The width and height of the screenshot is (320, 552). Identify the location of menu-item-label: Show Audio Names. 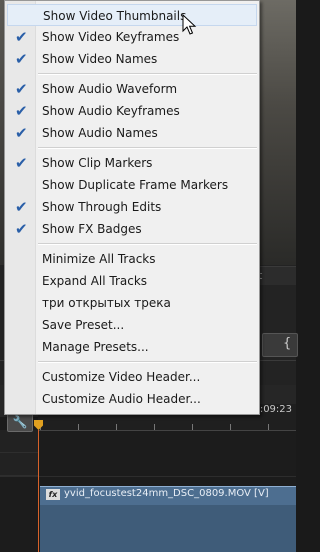
(100, 133).